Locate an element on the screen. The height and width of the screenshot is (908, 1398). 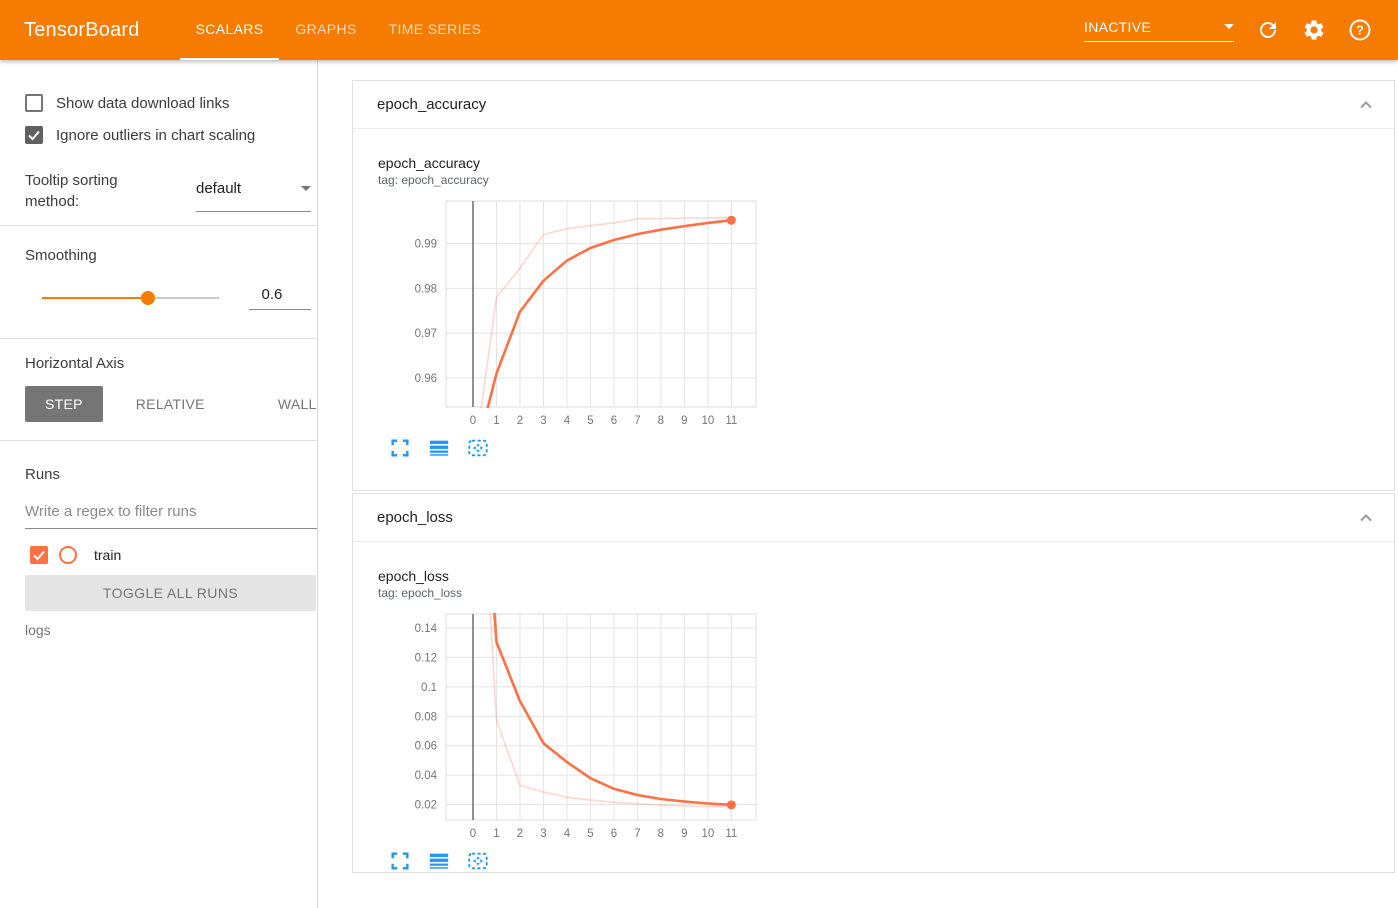
card-header: epoch_accuracy is located at coordinates (873, 105).